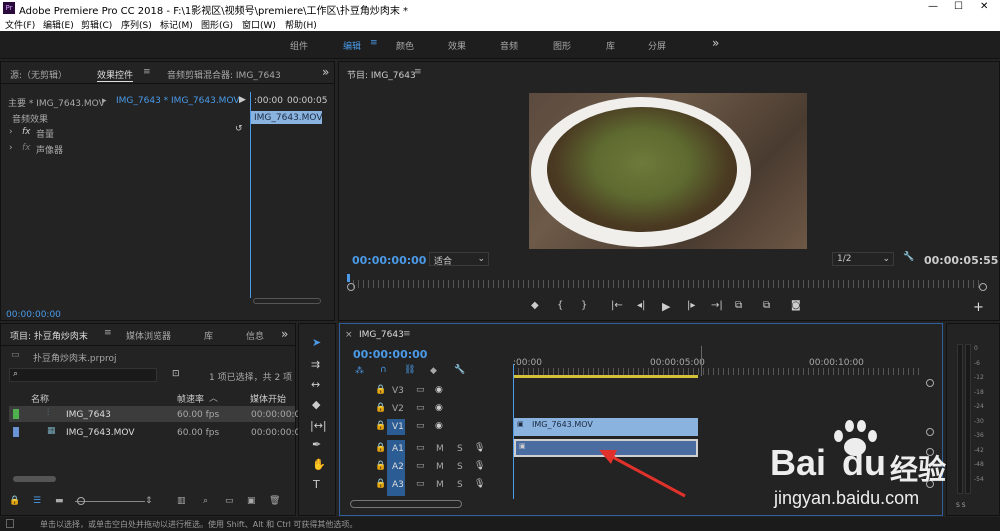  I want to click on workspace-libraries: 库, so click(610, 45).